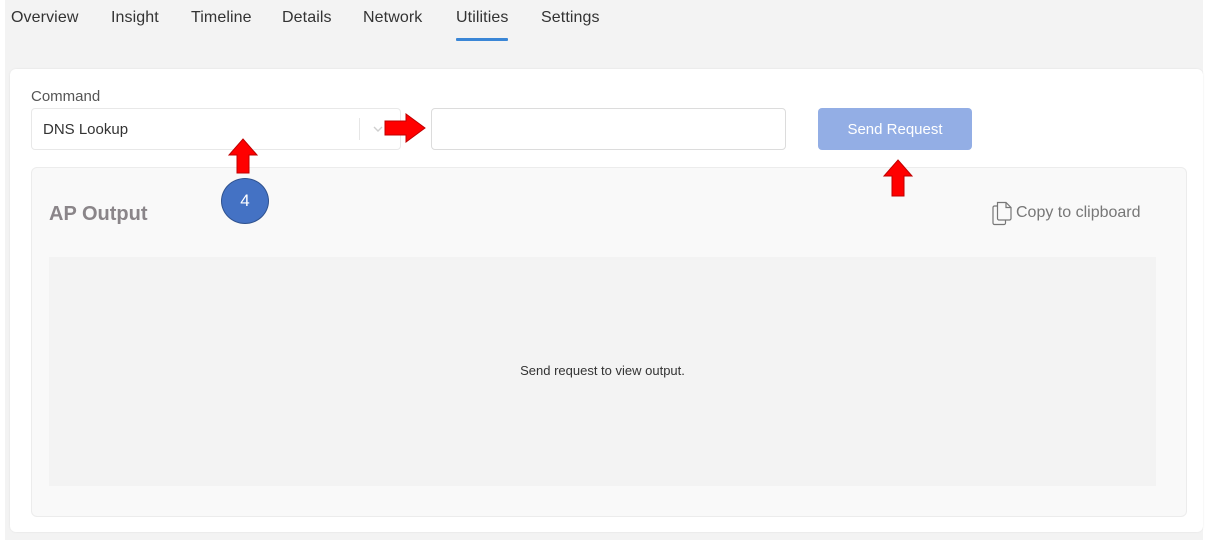 The width and height of the screenshot is (1207, 544). Describe the element at coordinates (1002, 213) in the screenshot. I see `copy-icon` at that location.